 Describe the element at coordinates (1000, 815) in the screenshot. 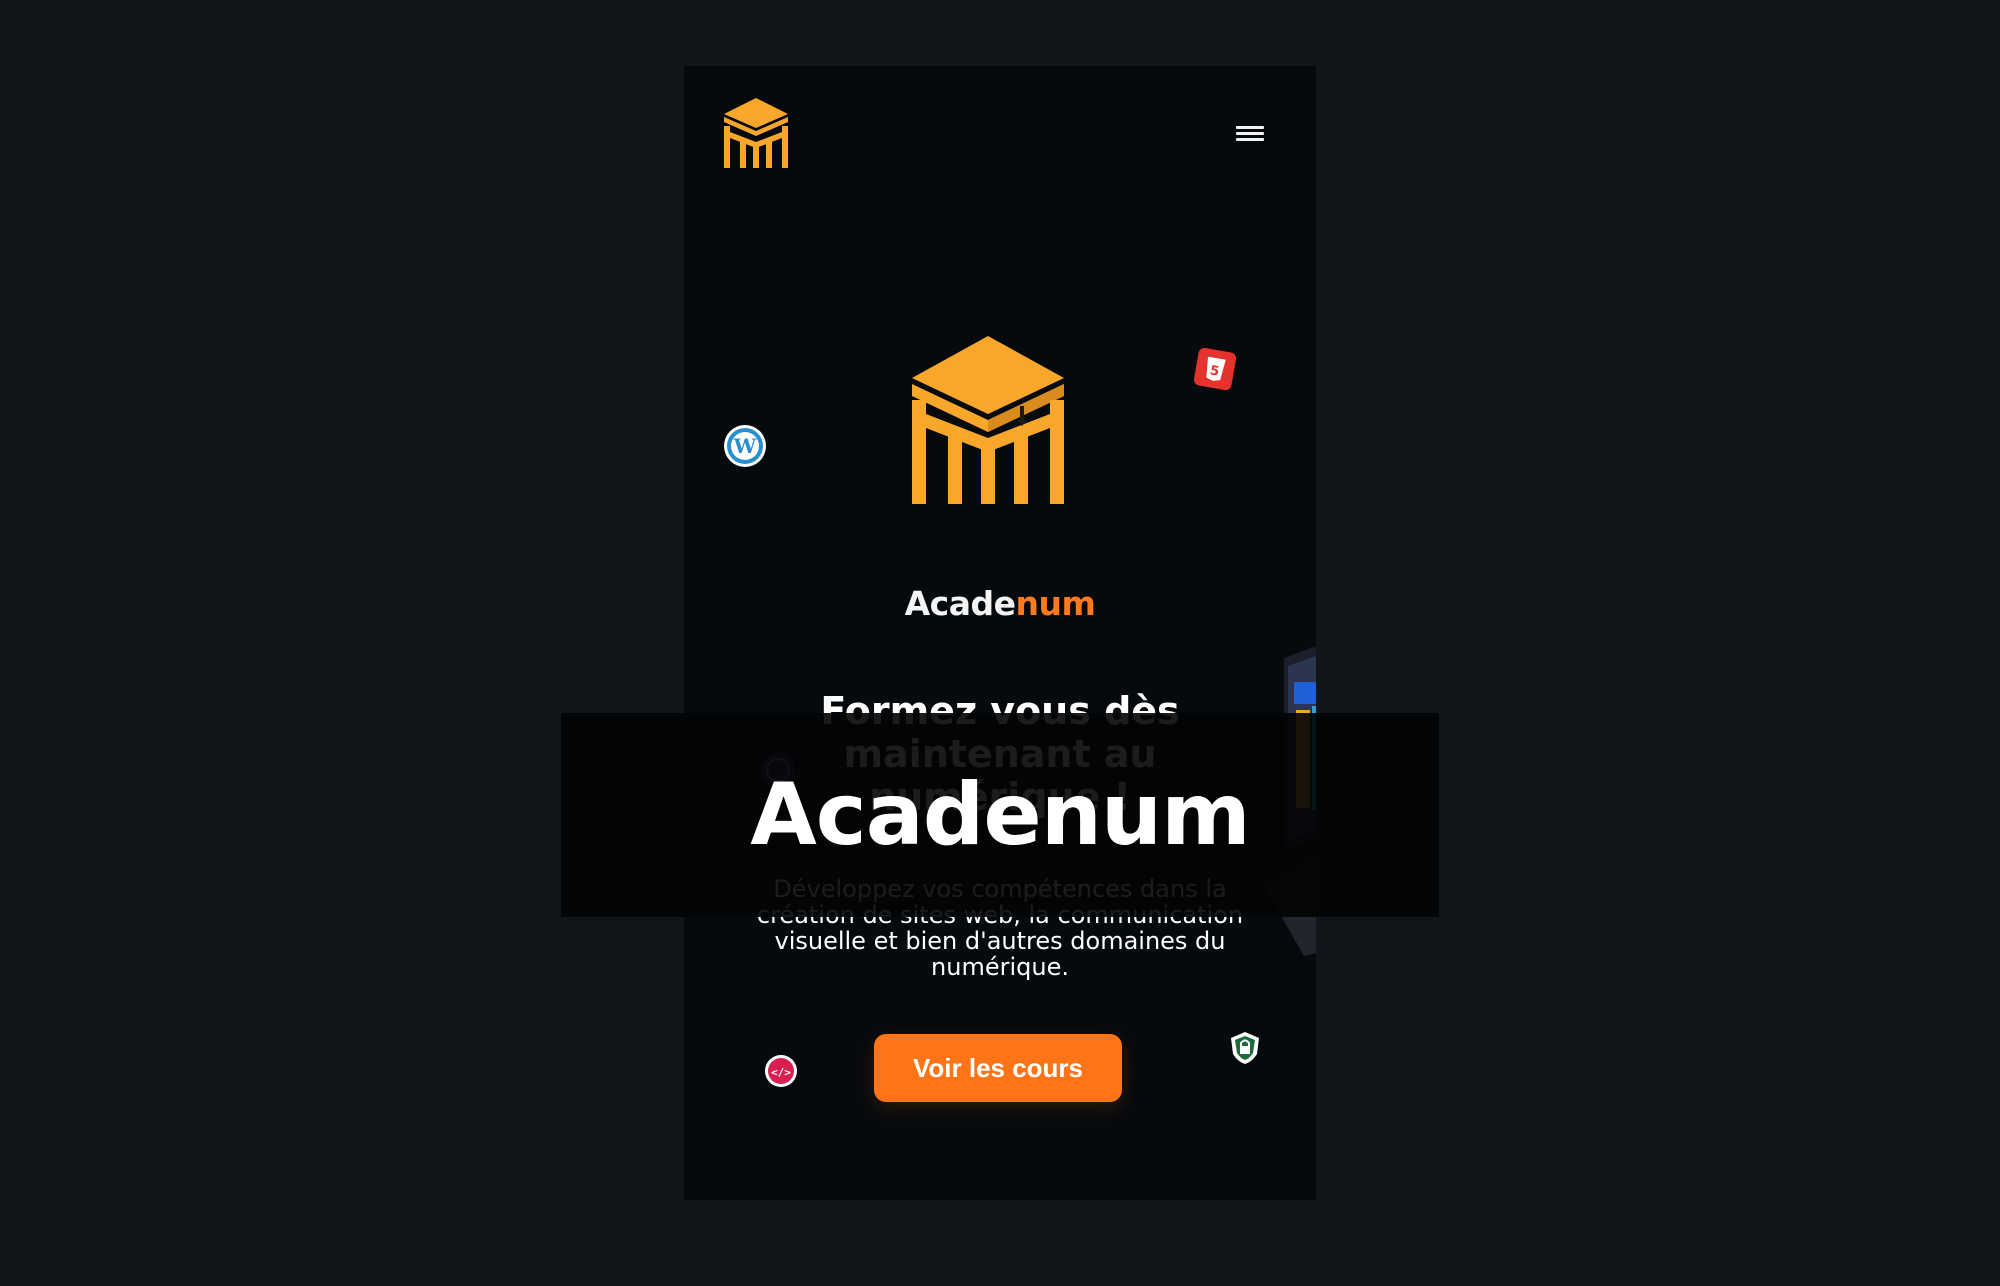

I see `overlay-title: Acadenum` at that location.